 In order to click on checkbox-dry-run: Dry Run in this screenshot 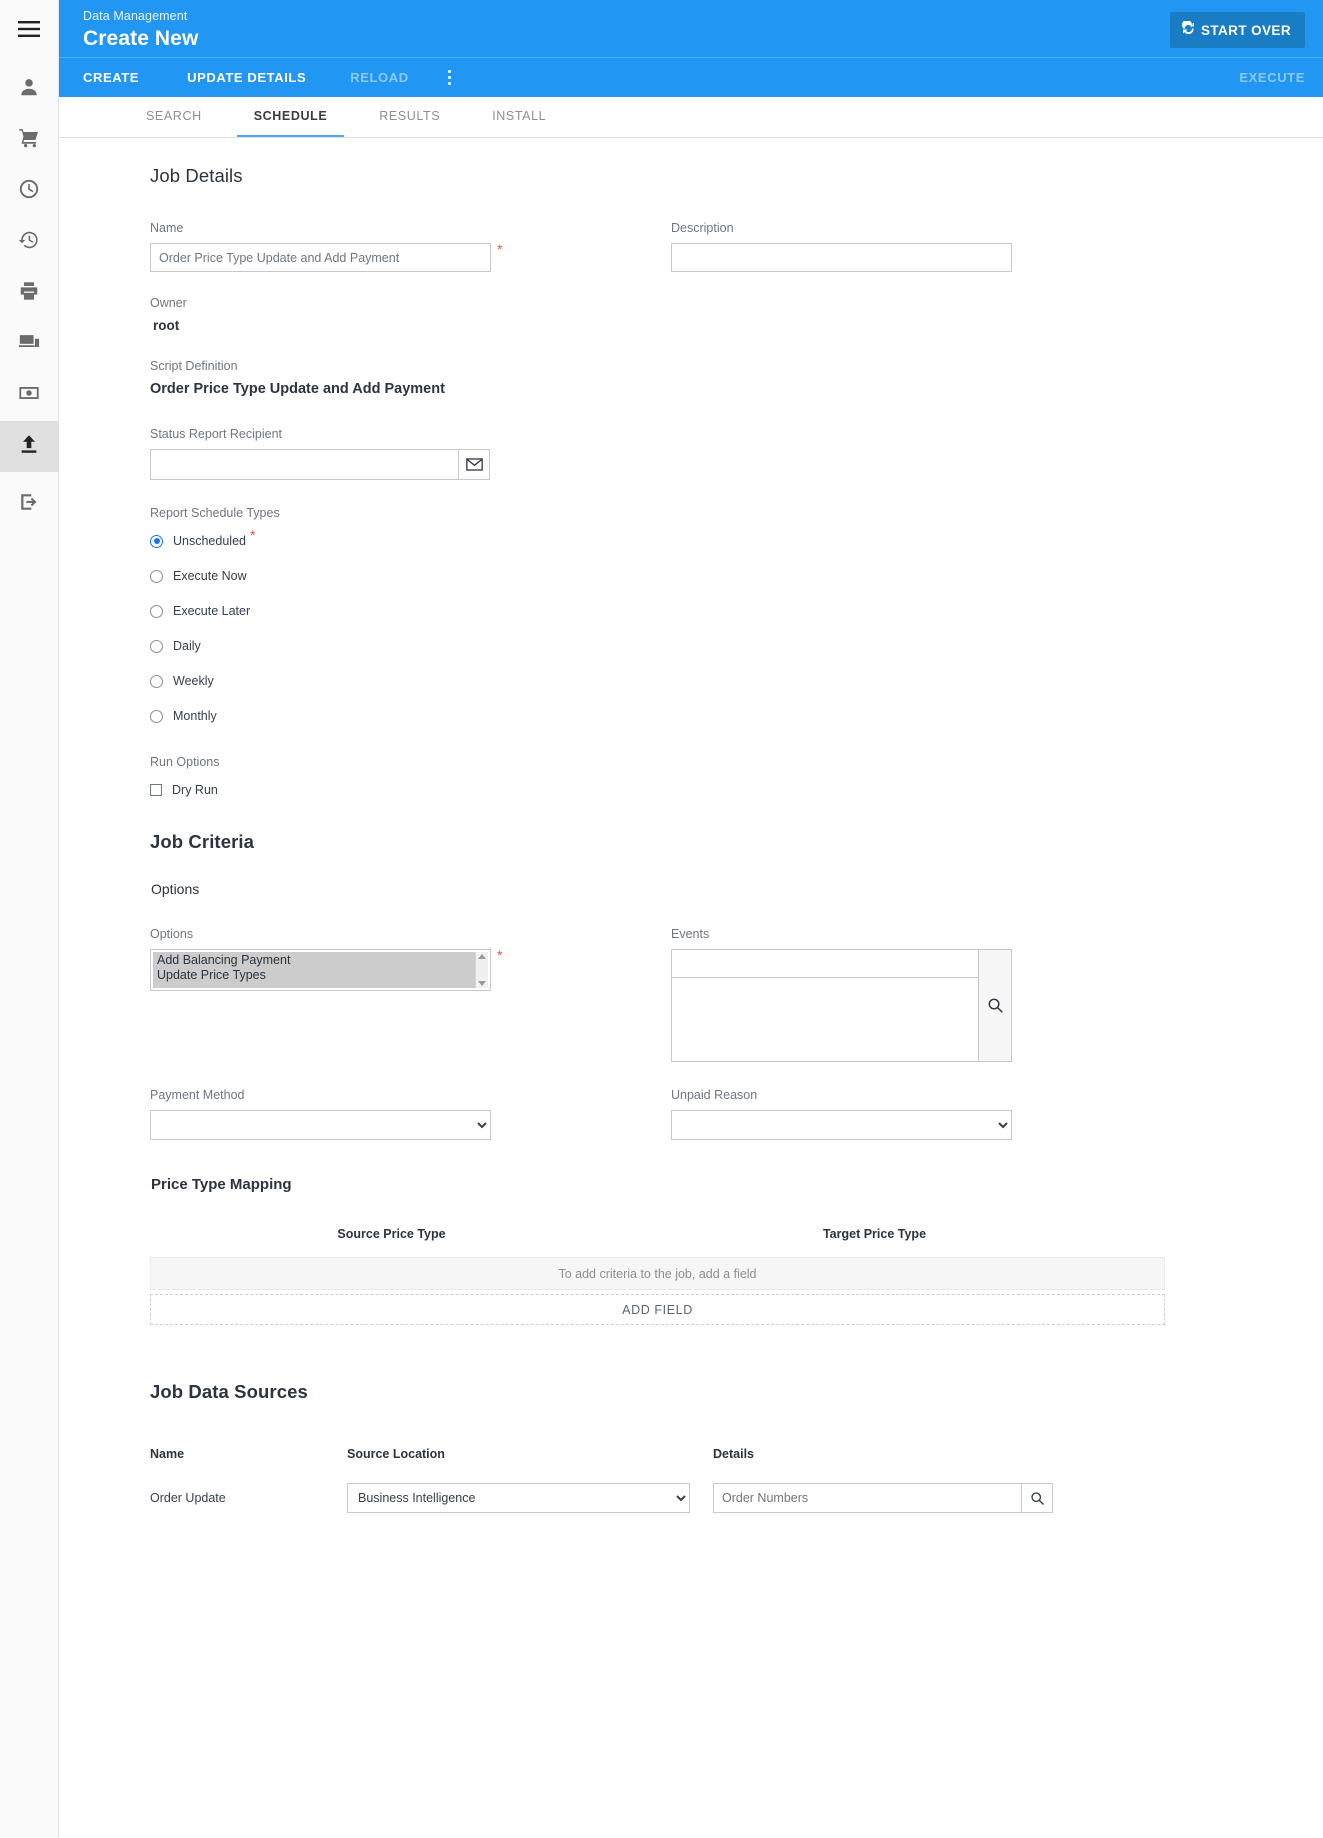, I will do `click(721, 790)`.